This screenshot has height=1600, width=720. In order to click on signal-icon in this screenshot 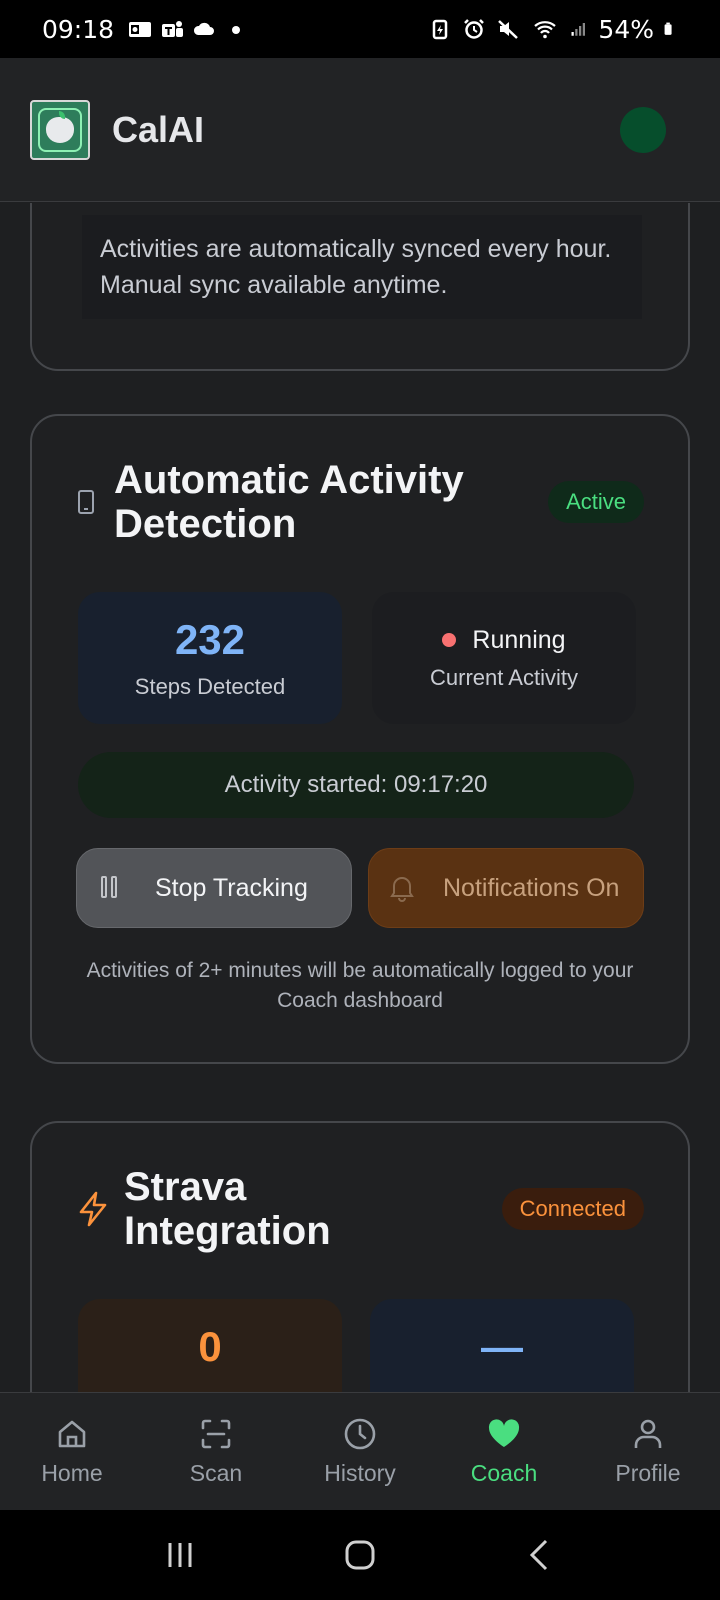, I will do `click(578, 29)`.